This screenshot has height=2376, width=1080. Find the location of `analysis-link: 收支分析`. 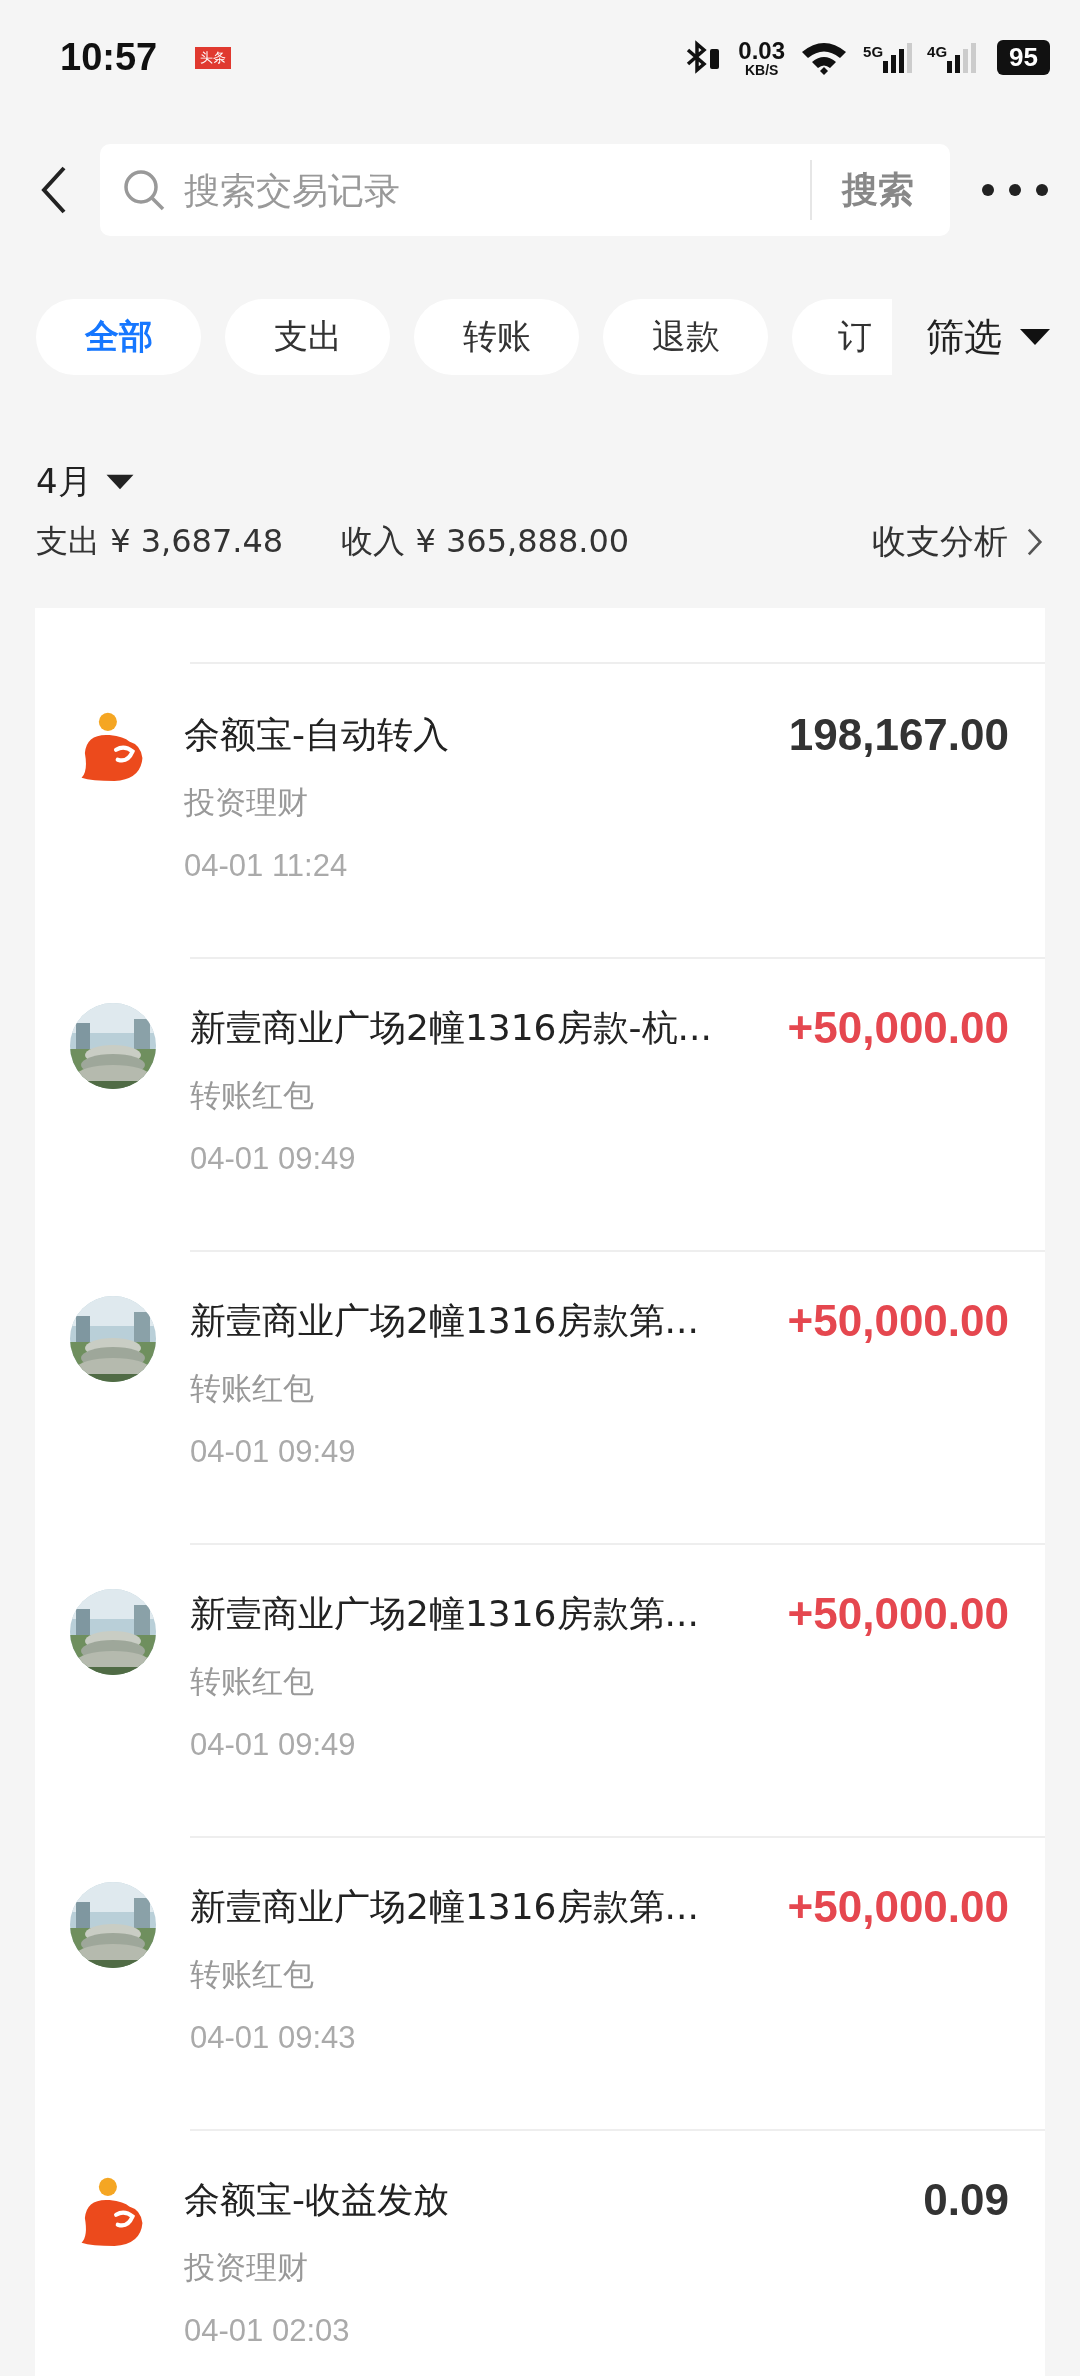

analysis-link: 收支分析 is located at coordinates (958, 542).